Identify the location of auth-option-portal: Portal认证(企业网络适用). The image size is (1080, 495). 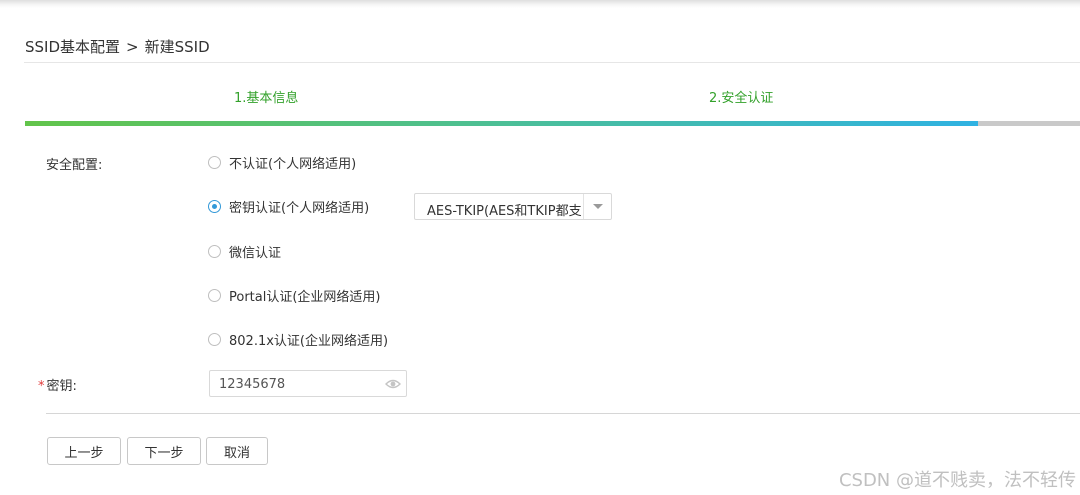
(294, 295).